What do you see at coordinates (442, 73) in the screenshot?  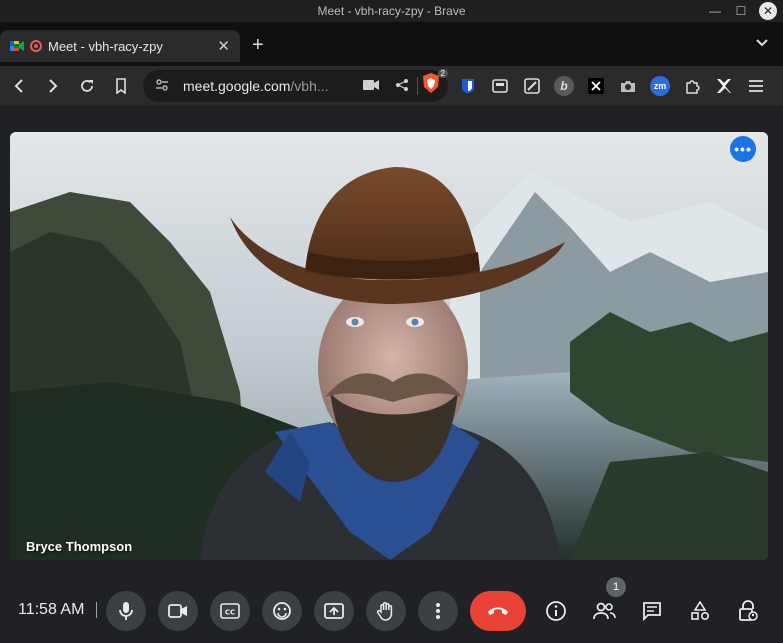 I see `brave-shields-count: 2` at bounding box center [442, 73].